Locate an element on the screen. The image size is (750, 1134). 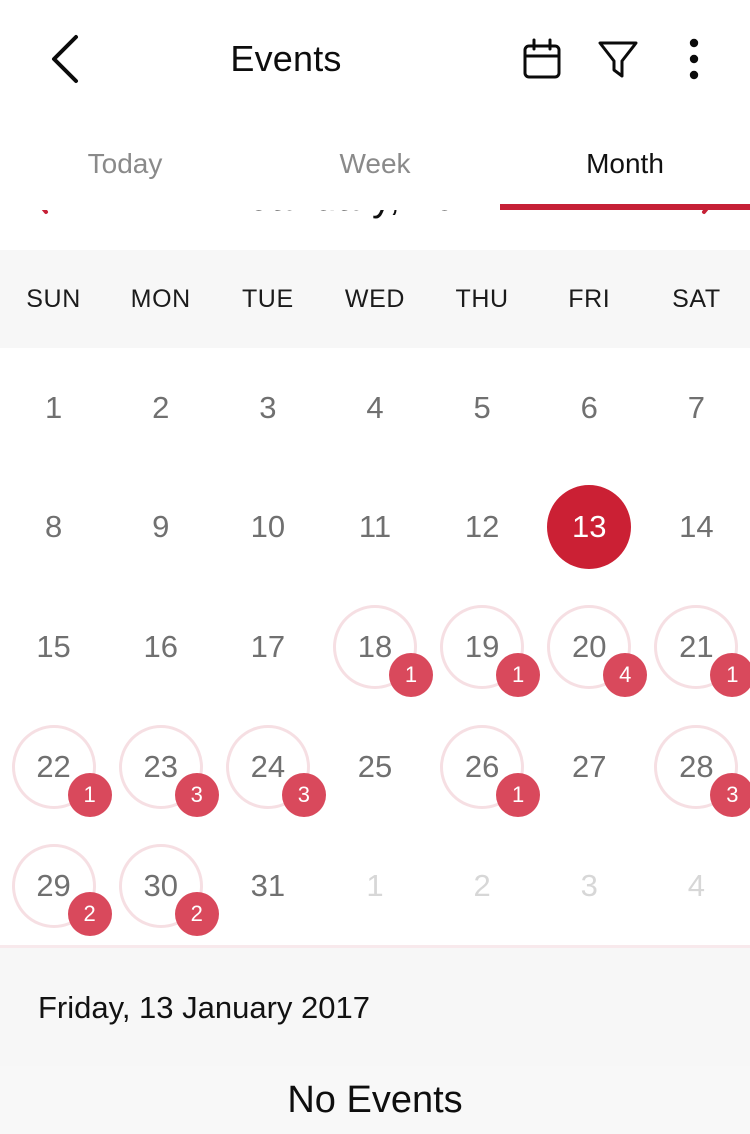
weekday-label-tue: TUE is located at coordinates (267, 298).